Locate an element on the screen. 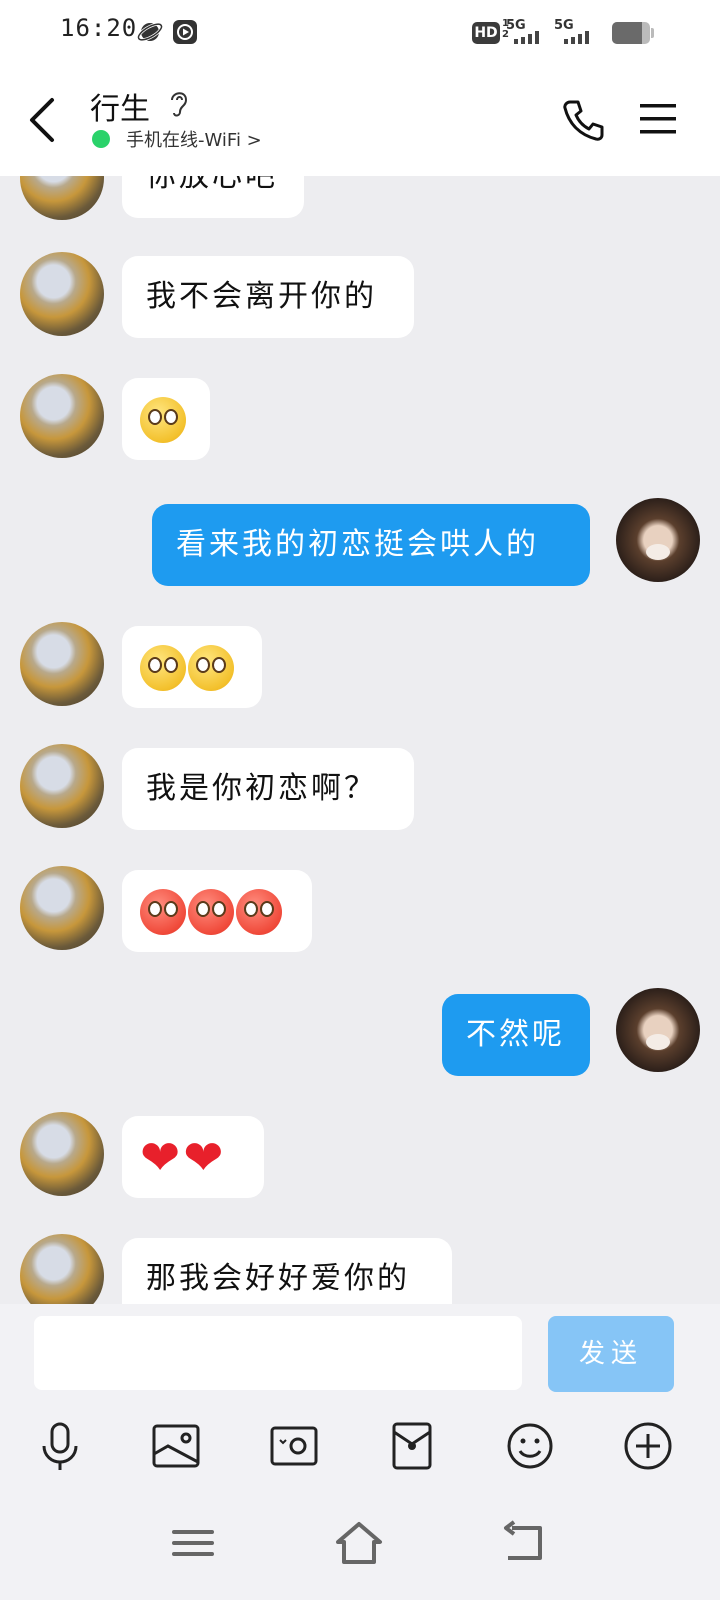  message-bubble: 不然呢 is located at coordinates (516, 1035).